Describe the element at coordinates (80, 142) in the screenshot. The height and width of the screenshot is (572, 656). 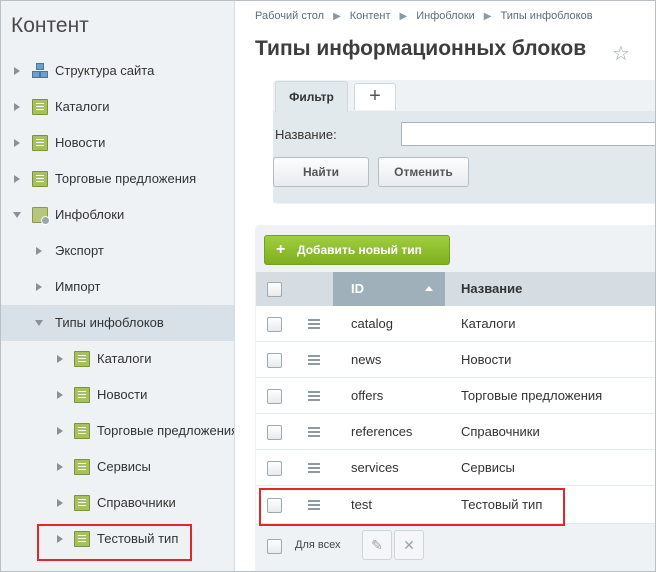
I see `sidebar-item-label: Новости` at that location.